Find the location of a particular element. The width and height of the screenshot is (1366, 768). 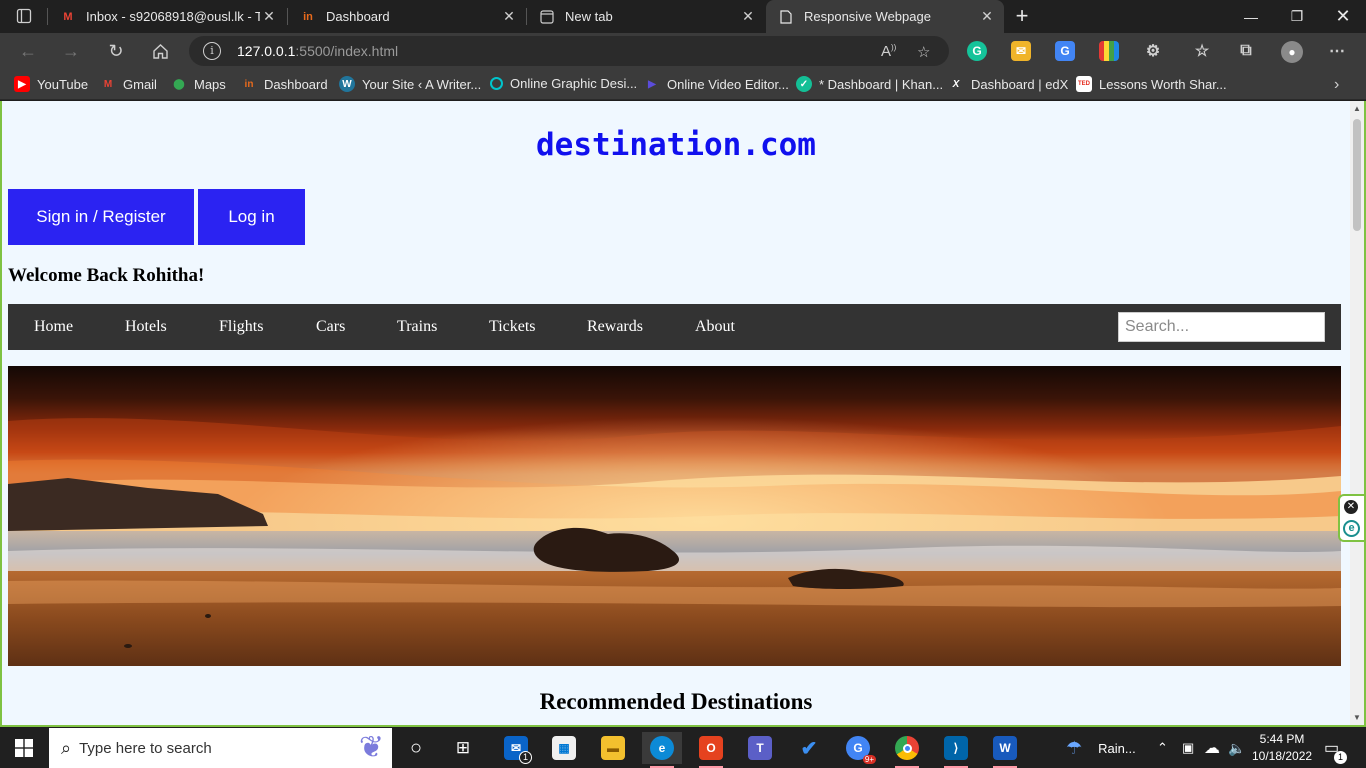

system-clock: 5:44 PM 10/18/2022 is located at coordinates (1282, 748).